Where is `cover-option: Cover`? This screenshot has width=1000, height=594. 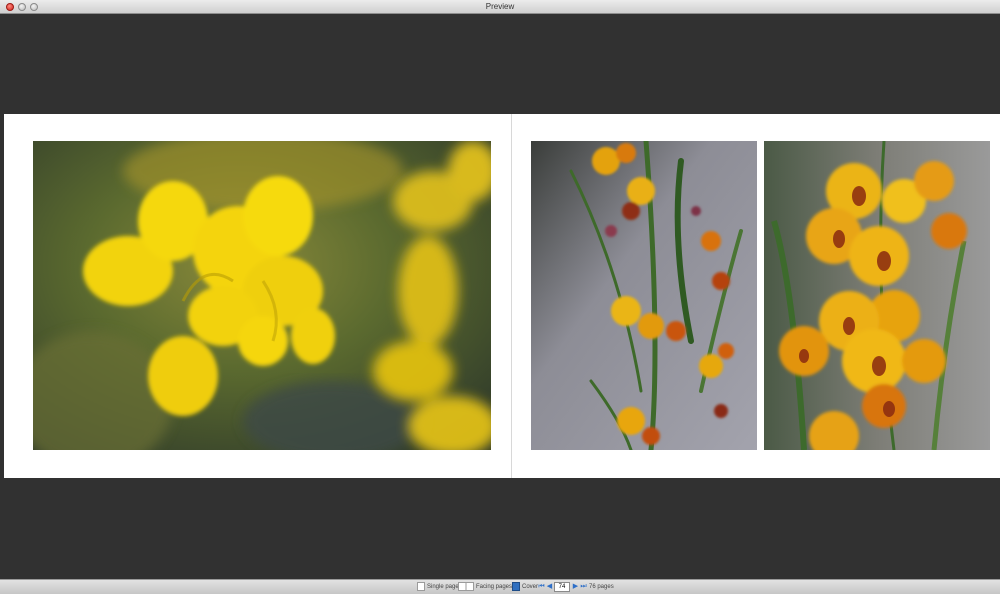 cover-option: Cover is located at coordinates (525, 587).